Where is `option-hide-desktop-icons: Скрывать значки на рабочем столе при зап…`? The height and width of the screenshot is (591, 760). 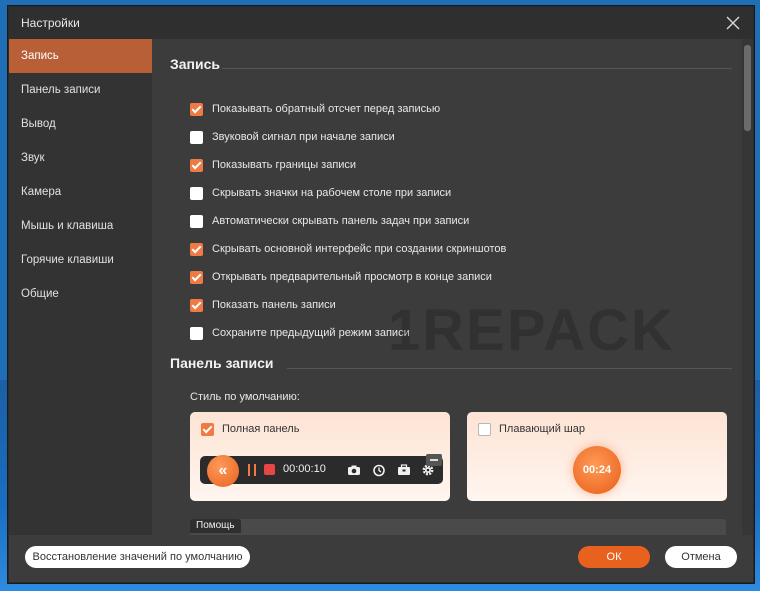 option-hide-desktop-icons: Скрывать значки на рабочем столе при зап… is located at coordinates (320, 193).